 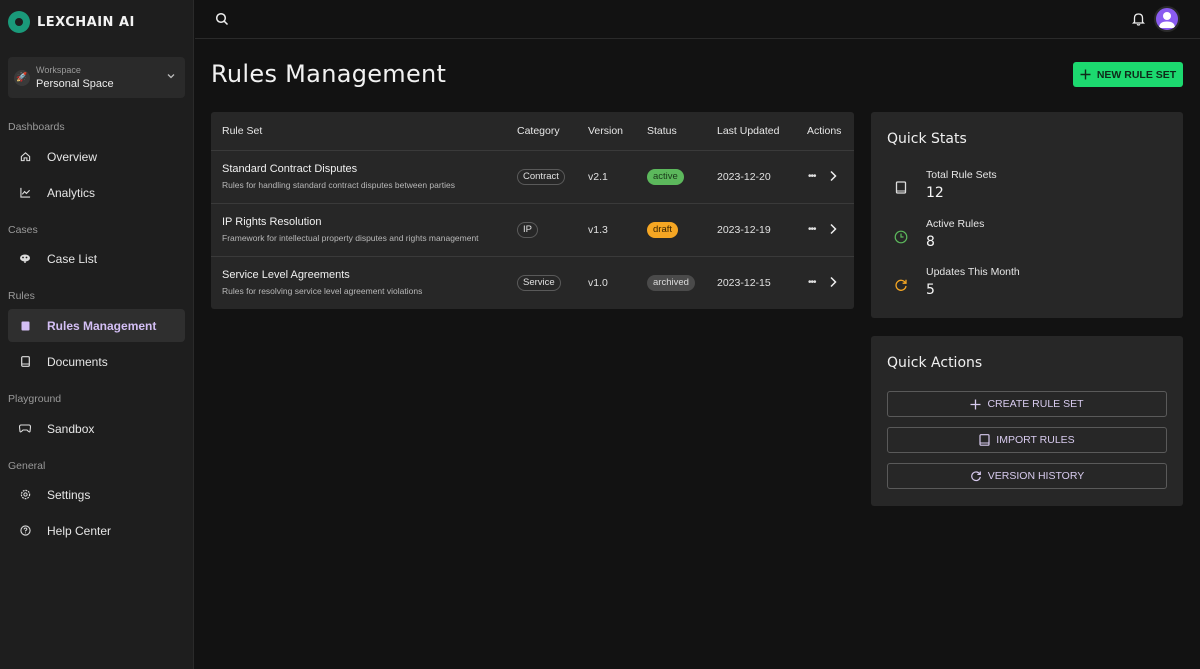 What do you see at coordinates (598, 230) in the screenshot?
I see `version: v1.3` at bounding box center [598, 230].